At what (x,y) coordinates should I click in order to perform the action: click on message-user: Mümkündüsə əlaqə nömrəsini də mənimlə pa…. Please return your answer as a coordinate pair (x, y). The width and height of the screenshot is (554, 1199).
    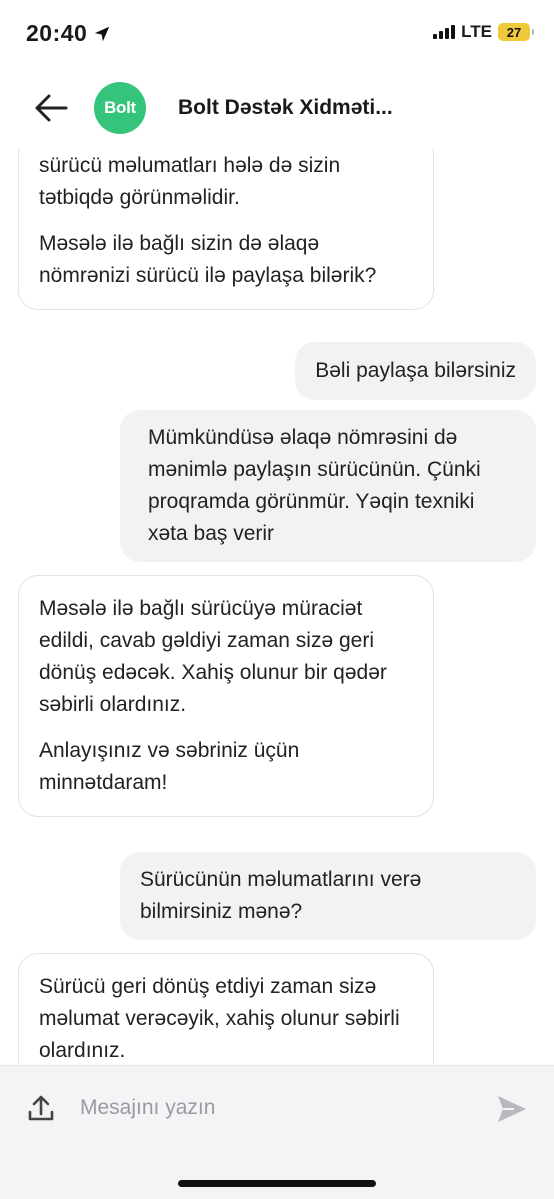
    Looking at the image, I should click on (328, 486).